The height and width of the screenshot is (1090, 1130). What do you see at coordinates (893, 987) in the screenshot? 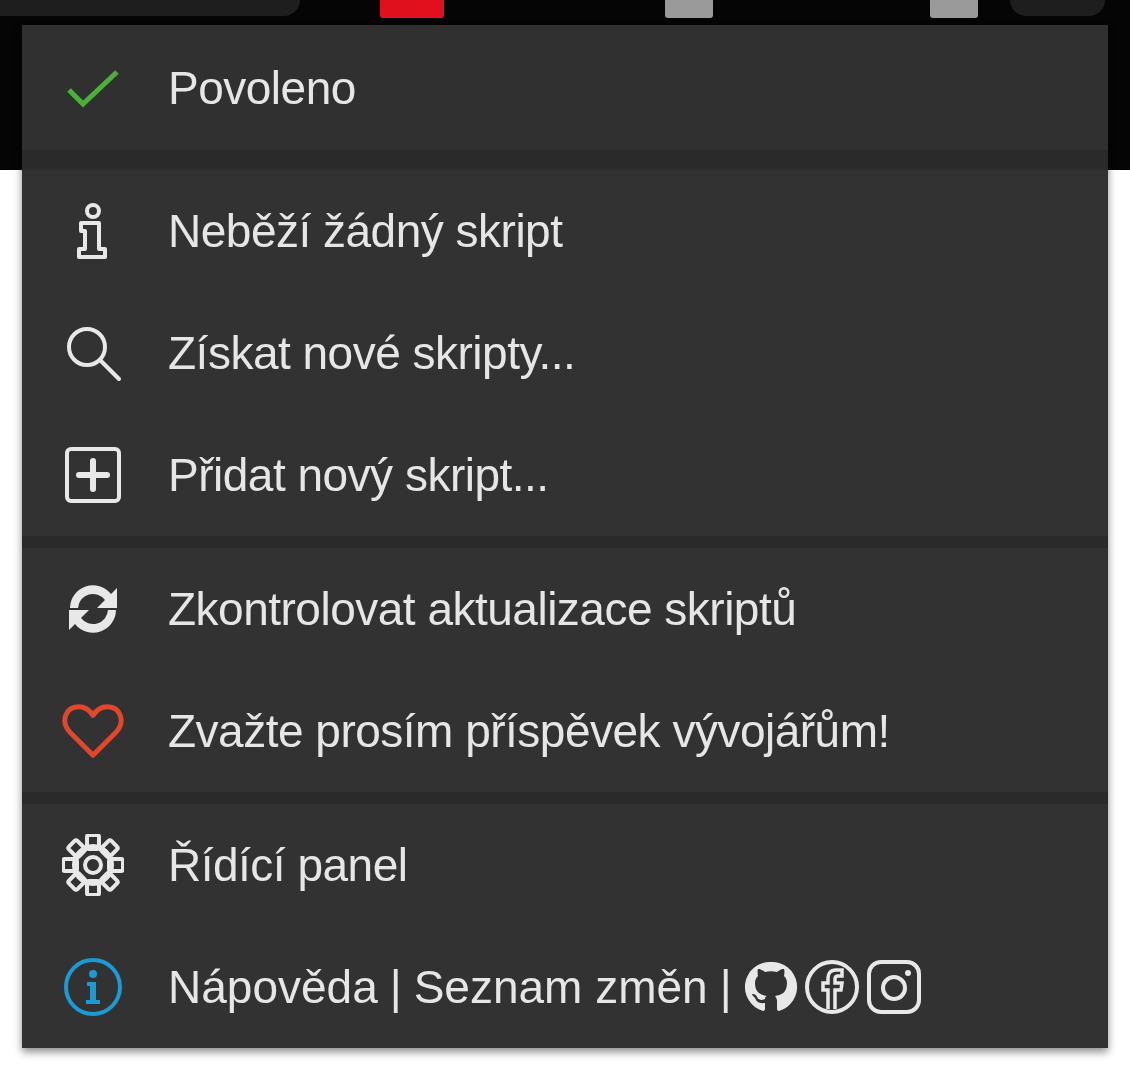
I see `instagram-icon` at bounding box center [893, 987].